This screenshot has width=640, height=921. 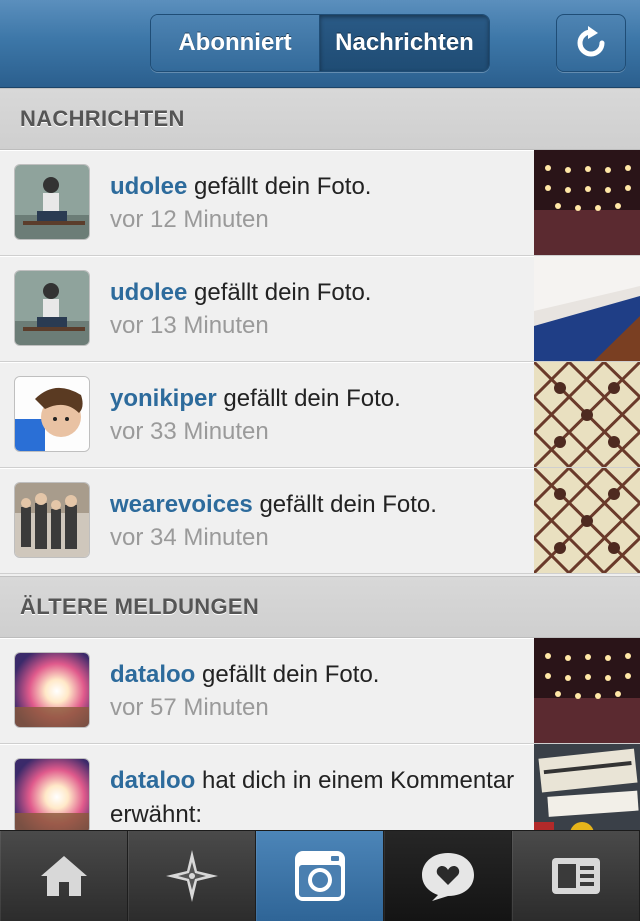 I want to click on tab-camera, so click(x=320, y=876).